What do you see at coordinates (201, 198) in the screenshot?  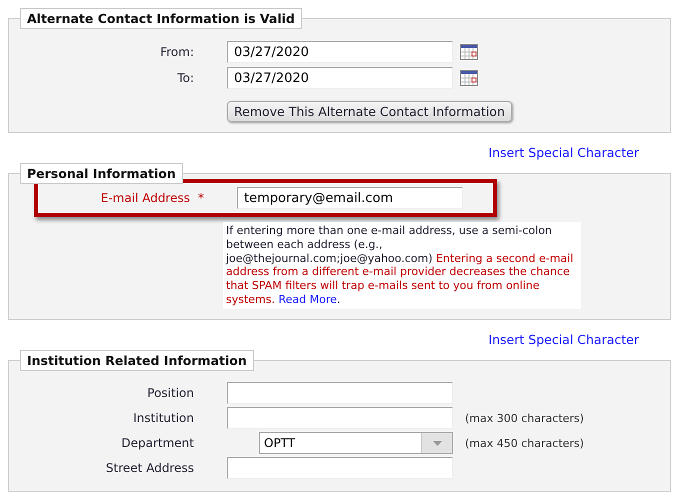 I see `required-mark: *` at bounding box center [201, 198].